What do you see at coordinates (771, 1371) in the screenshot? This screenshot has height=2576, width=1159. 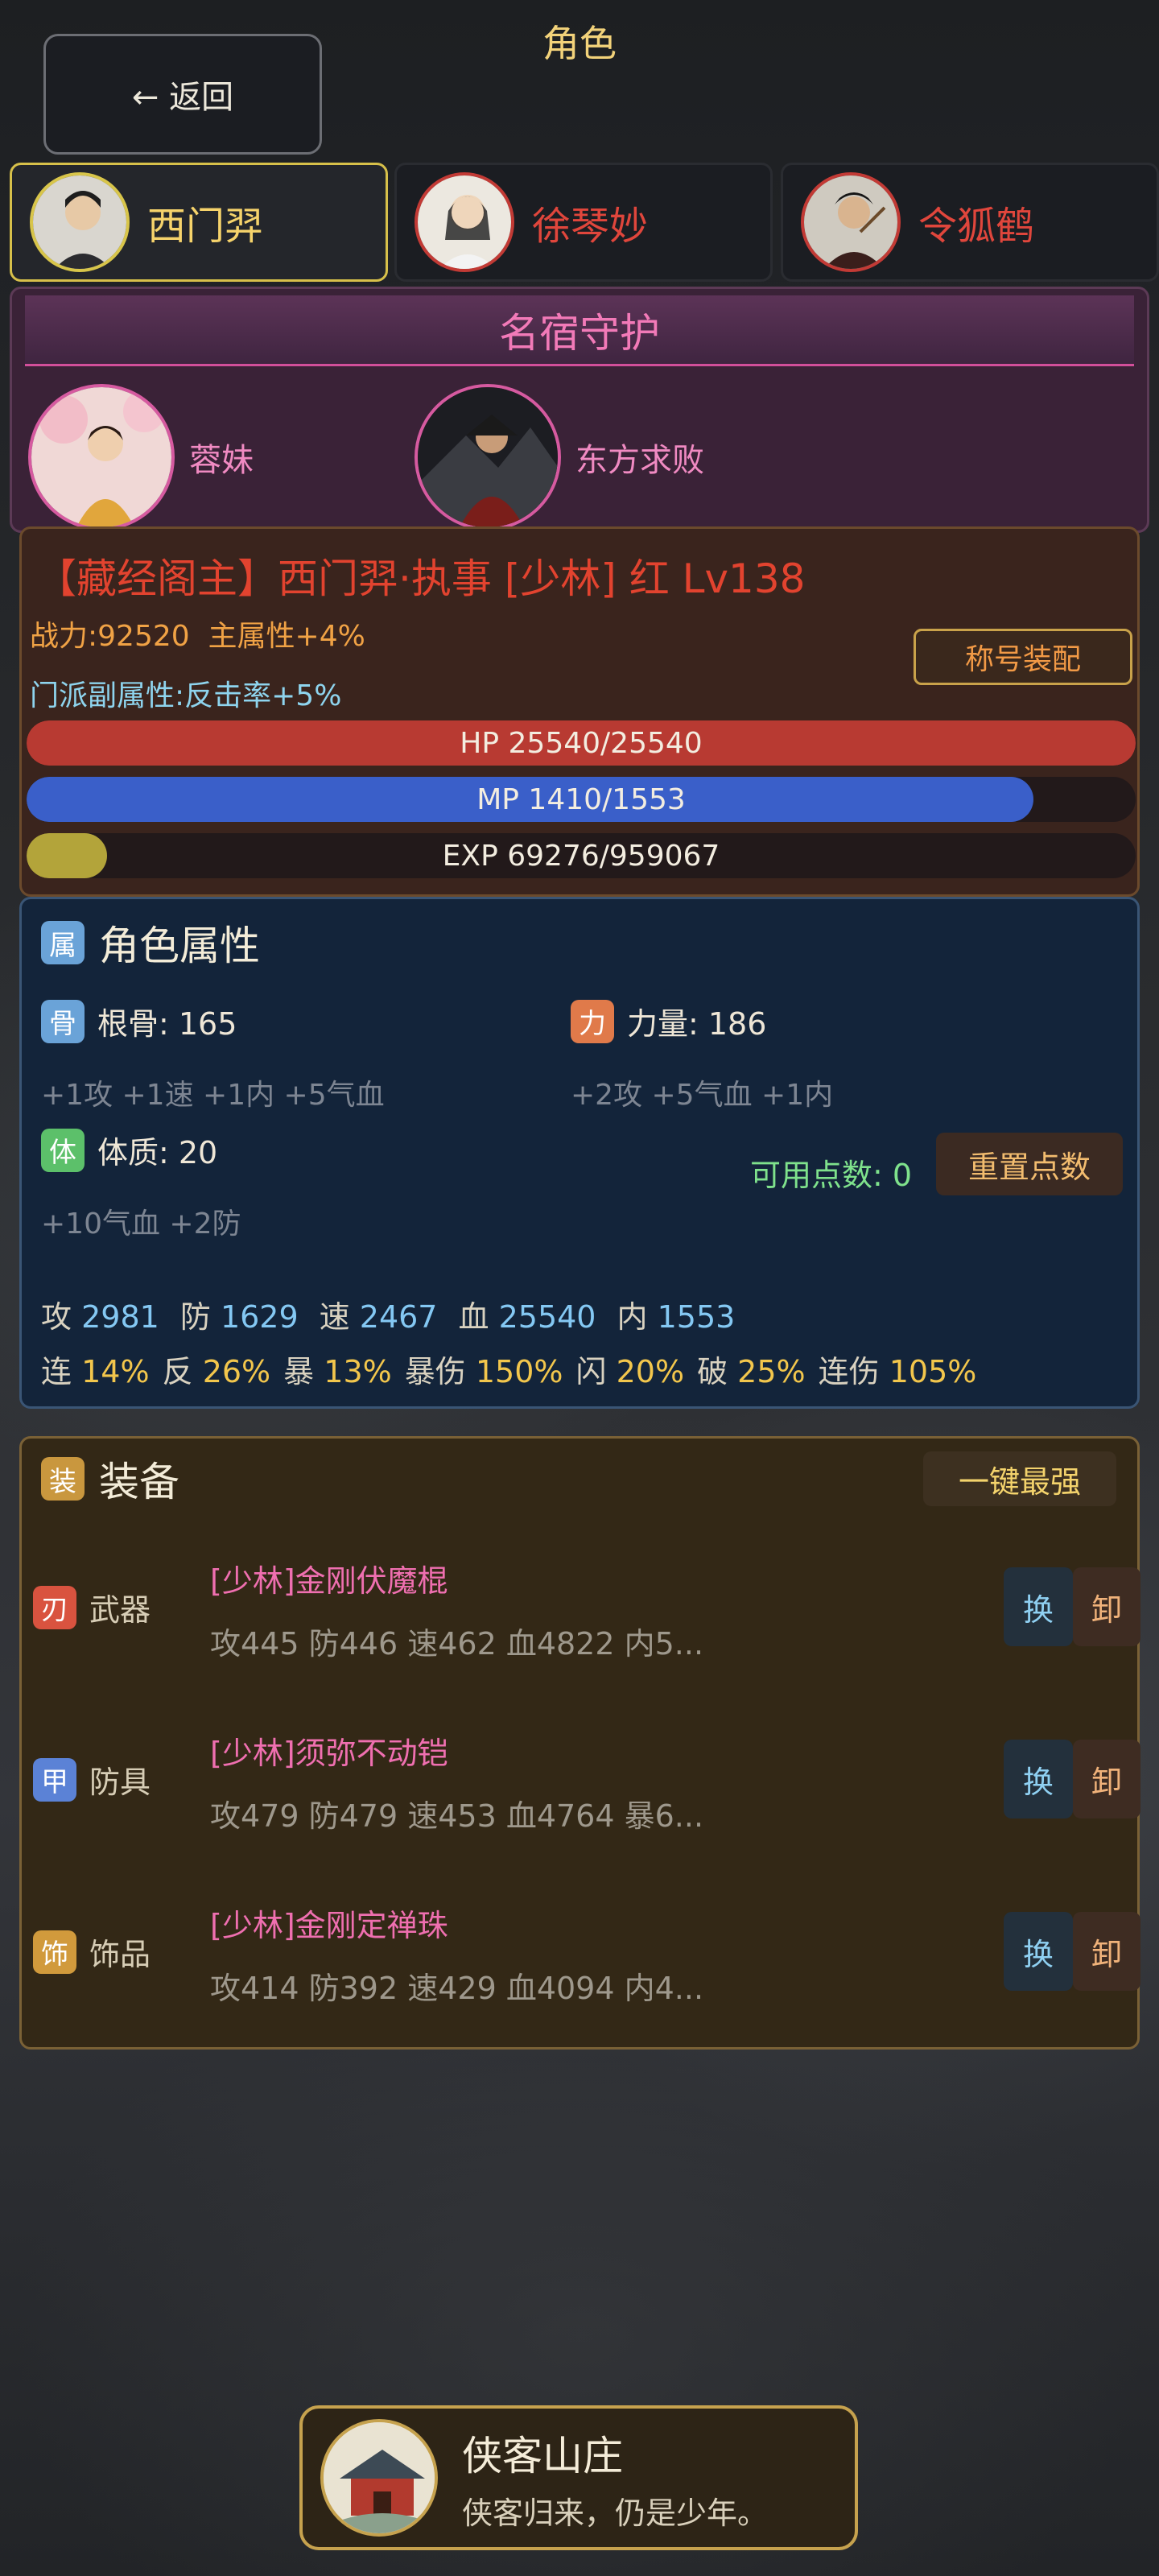 I see `rate-value: 25%` at bounding box center [771, 1371].